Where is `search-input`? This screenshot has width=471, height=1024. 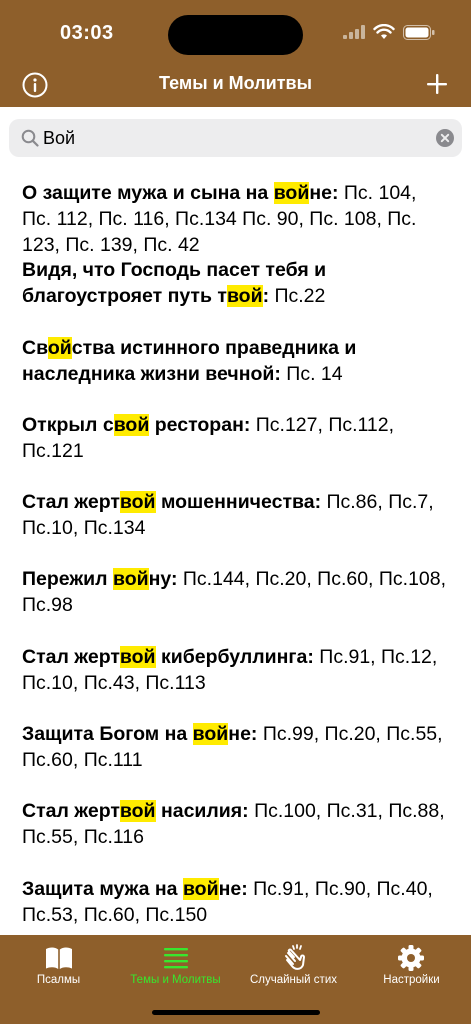
search-input is located at coordinates (233, 138).